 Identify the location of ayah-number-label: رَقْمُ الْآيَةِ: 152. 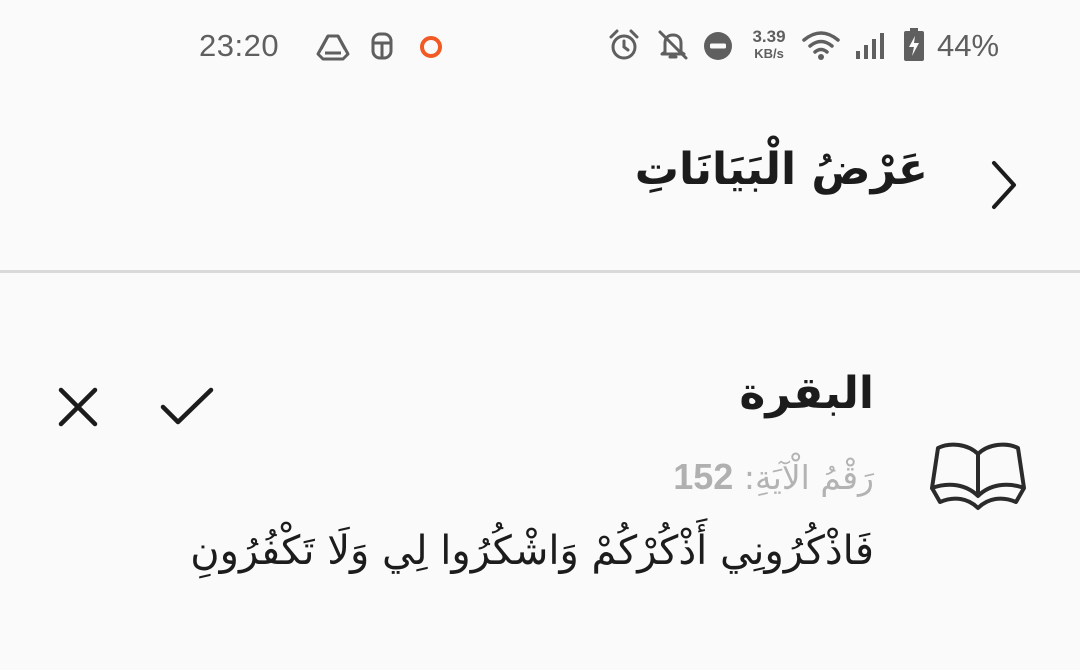
(773, 477).